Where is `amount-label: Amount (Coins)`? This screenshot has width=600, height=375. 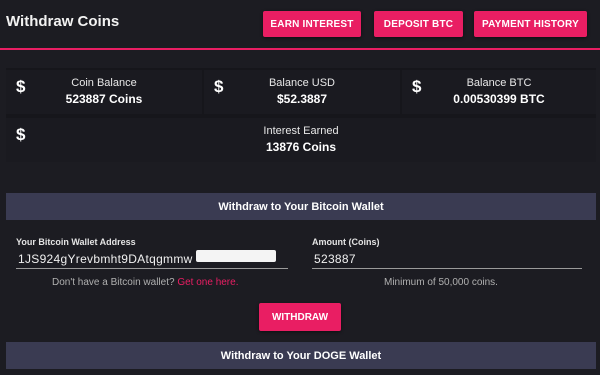
amount-label: Amount (Coins) is located at coordinates (346, 242).